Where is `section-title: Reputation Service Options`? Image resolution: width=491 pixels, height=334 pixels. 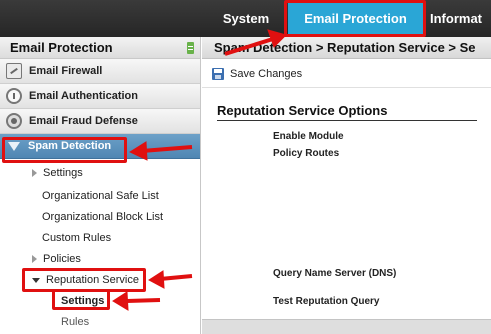
section-title: Reputation Service Options is located at coordinates (347, 112).